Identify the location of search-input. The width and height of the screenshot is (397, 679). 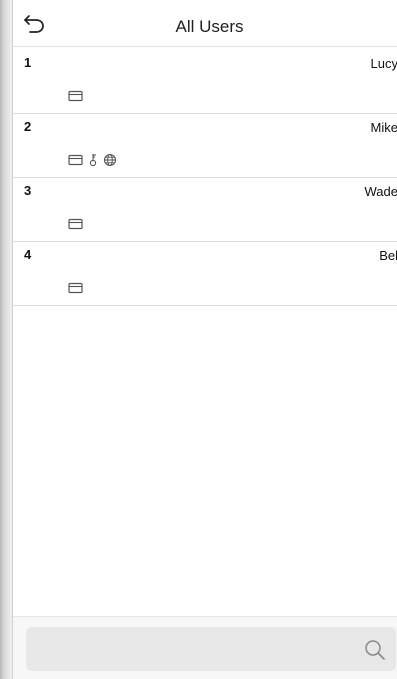
(188, 650).